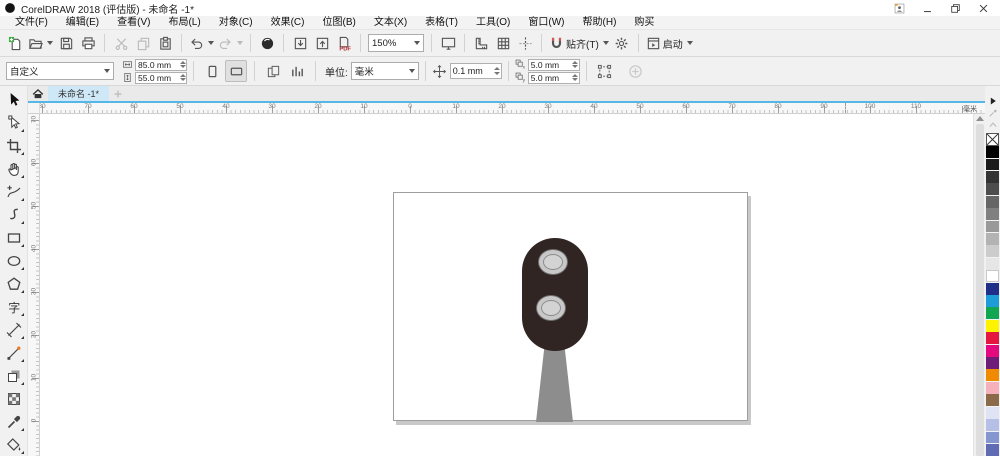  Describe the element at coordinates (338, 23) in the screenshot. I see `menu-item-7: 位图(B)` at that location.